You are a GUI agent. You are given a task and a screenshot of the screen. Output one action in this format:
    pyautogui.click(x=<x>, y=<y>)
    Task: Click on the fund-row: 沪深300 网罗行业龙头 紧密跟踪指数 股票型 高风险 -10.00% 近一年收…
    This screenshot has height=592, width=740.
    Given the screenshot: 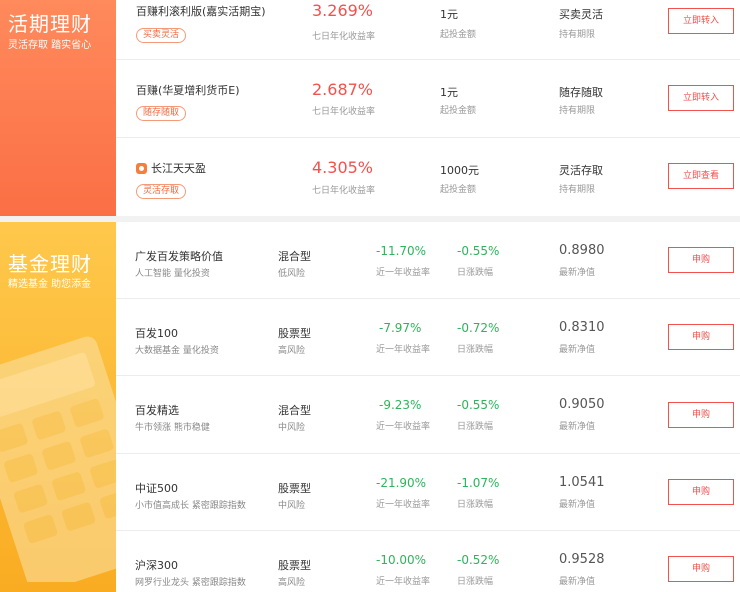 What is the action you would take?
    pyautogui.click(x=428, y=561)
    